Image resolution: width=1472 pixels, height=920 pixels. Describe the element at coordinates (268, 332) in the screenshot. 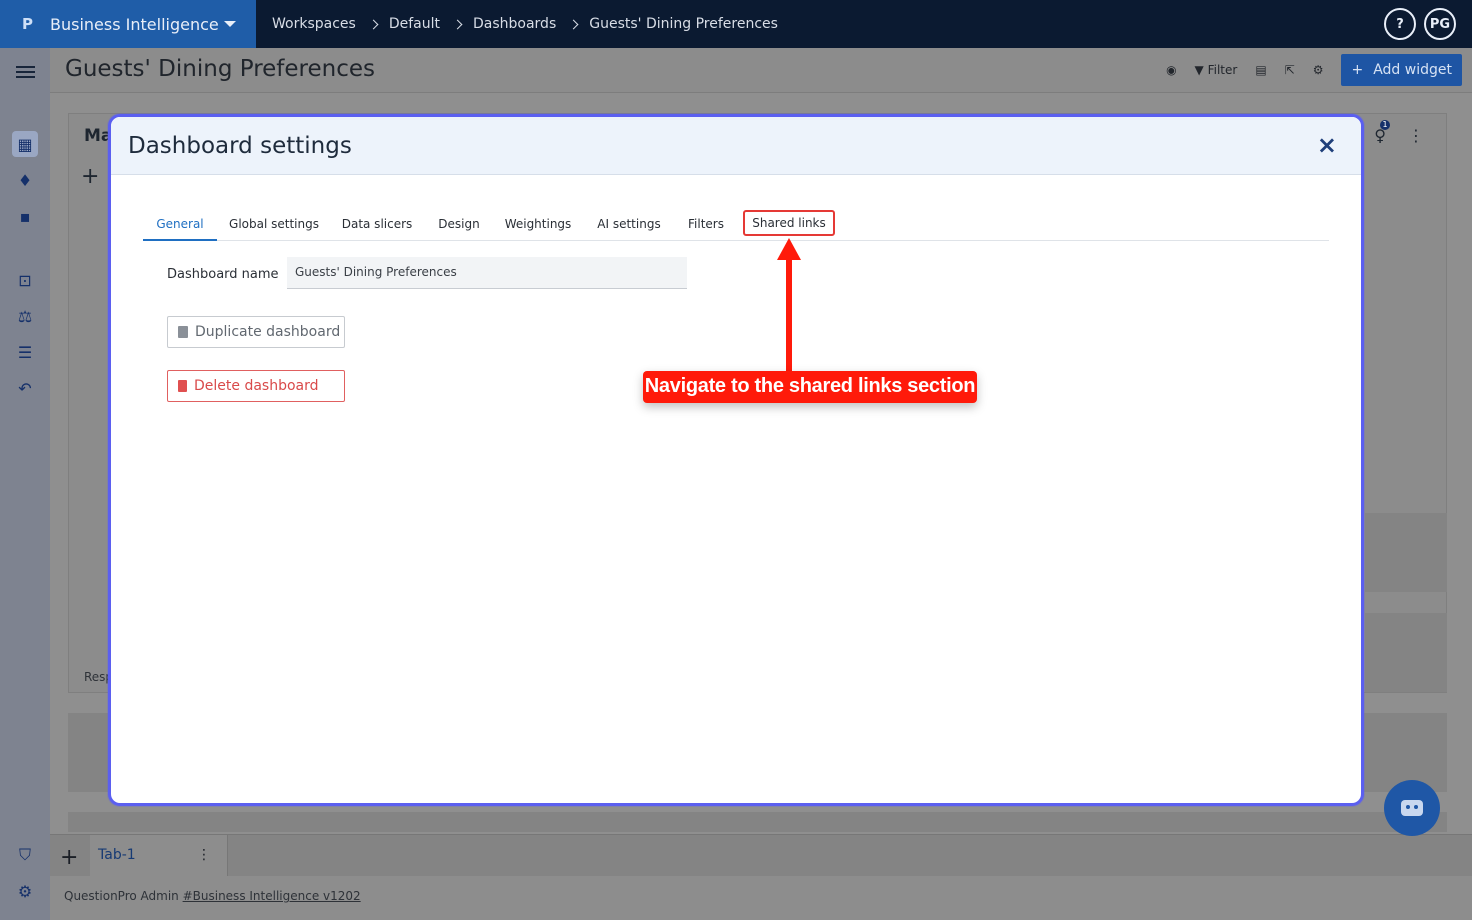

I see `duplicate-label: Duplicate dashboard` at that location.